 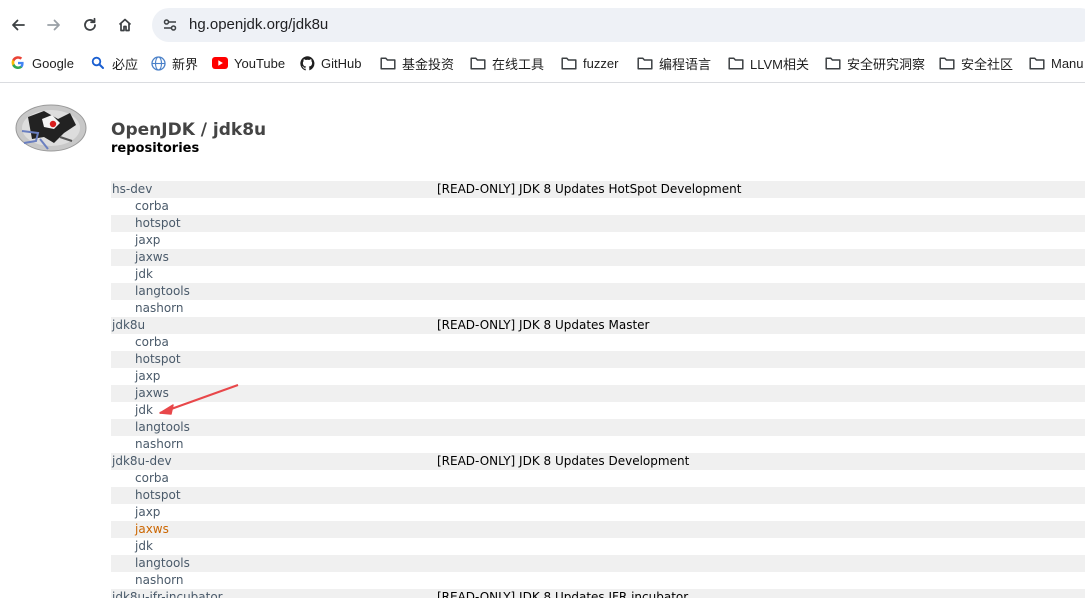 What do you see at coordinates (886, 64) in the screenshot?
I see `bookmark-label: 安全研究洞察` at bounding box center [886, 64].